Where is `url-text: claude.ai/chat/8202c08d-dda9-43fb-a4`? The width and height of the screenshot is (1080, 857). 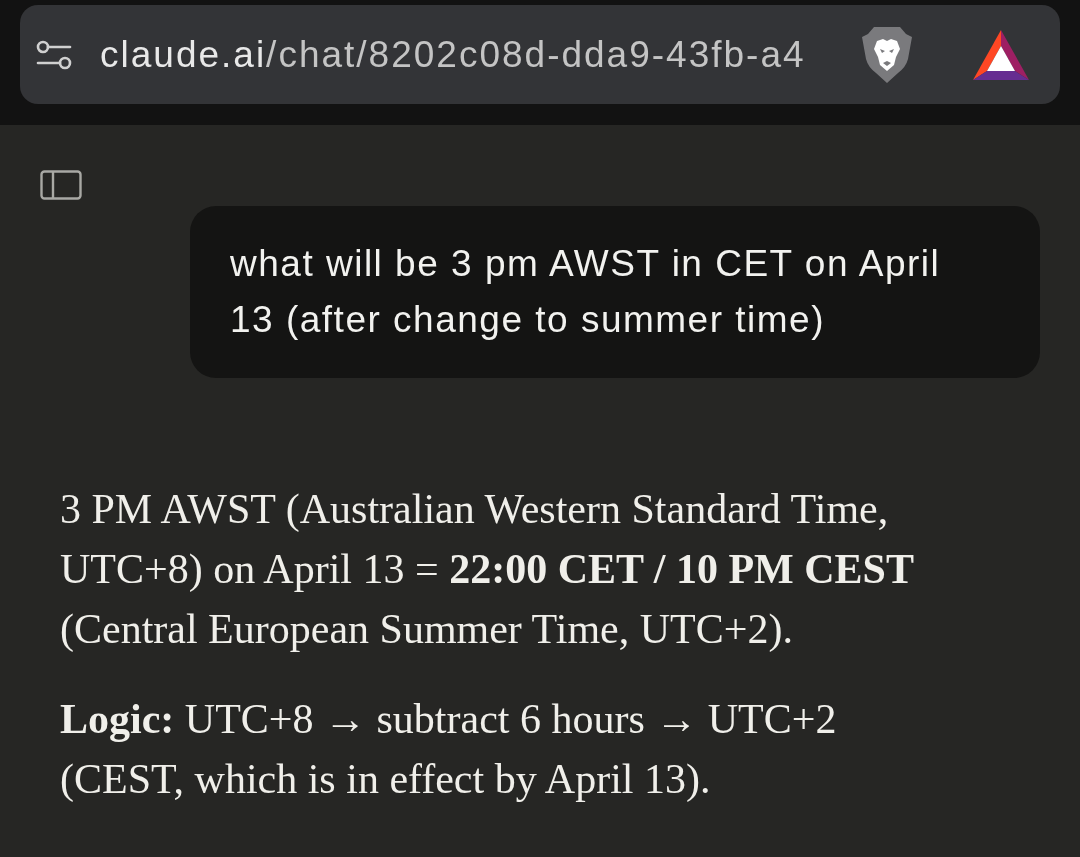 url-text: claude.ai/chat/8202c08d-dda9-43fb-a4 is located at coordinates (453, 54).